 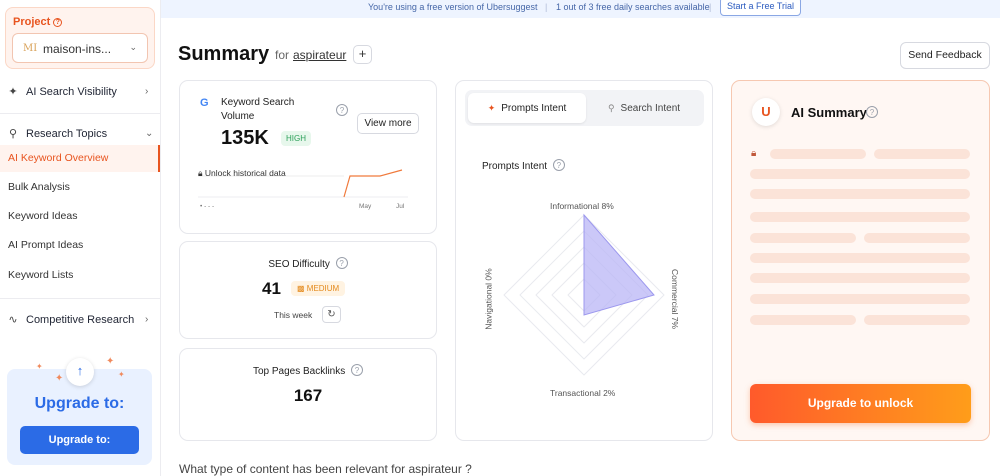 I want to click on seo-difficulty-value: 41, so click(x=271, y=288).